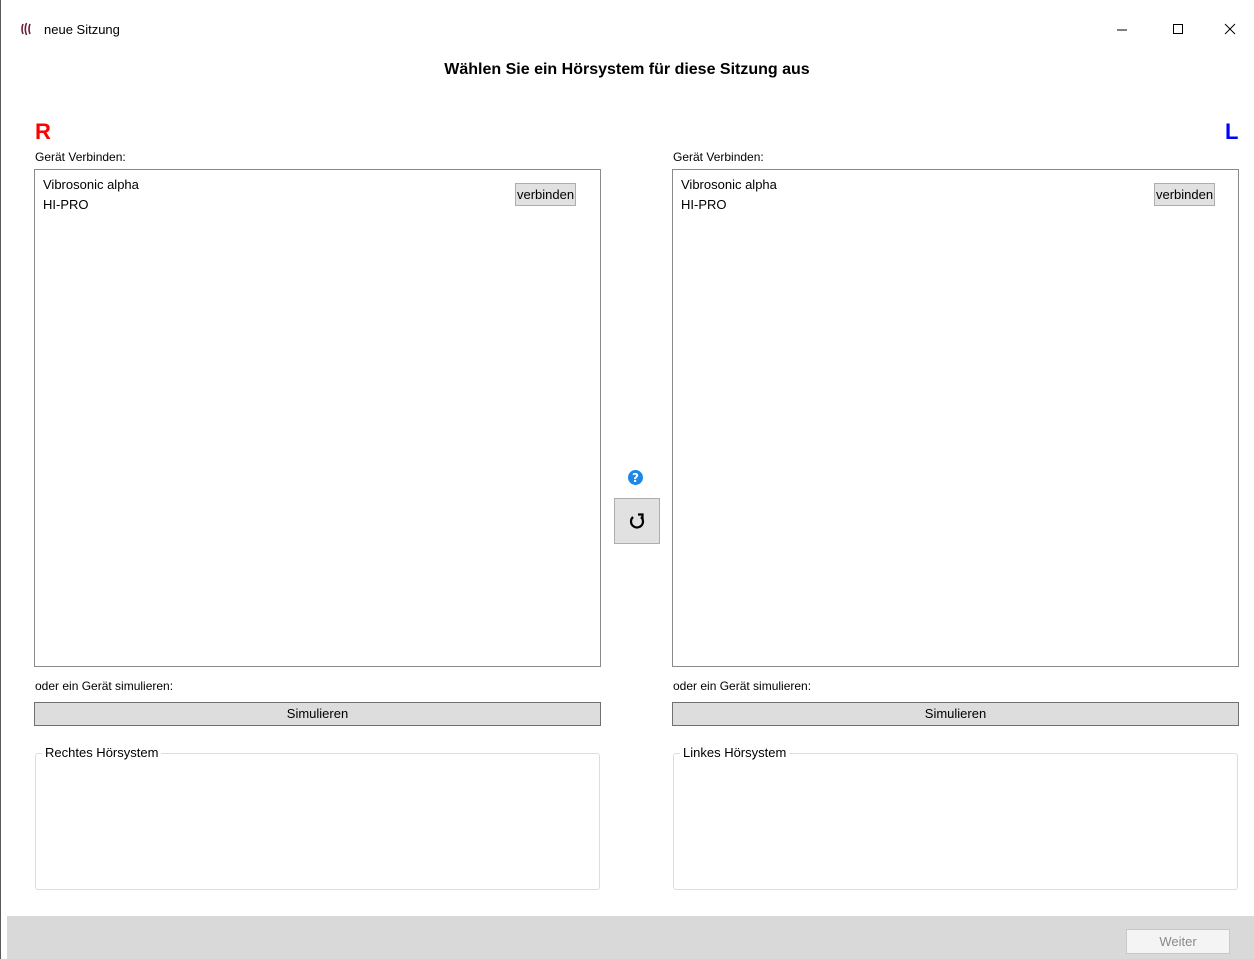 This screenshot has width=1254, height=959. Describe the element at coordinates (718, 157) in the screenshot. I see `left-connect-label: Gerät Verbinden:` at that location.